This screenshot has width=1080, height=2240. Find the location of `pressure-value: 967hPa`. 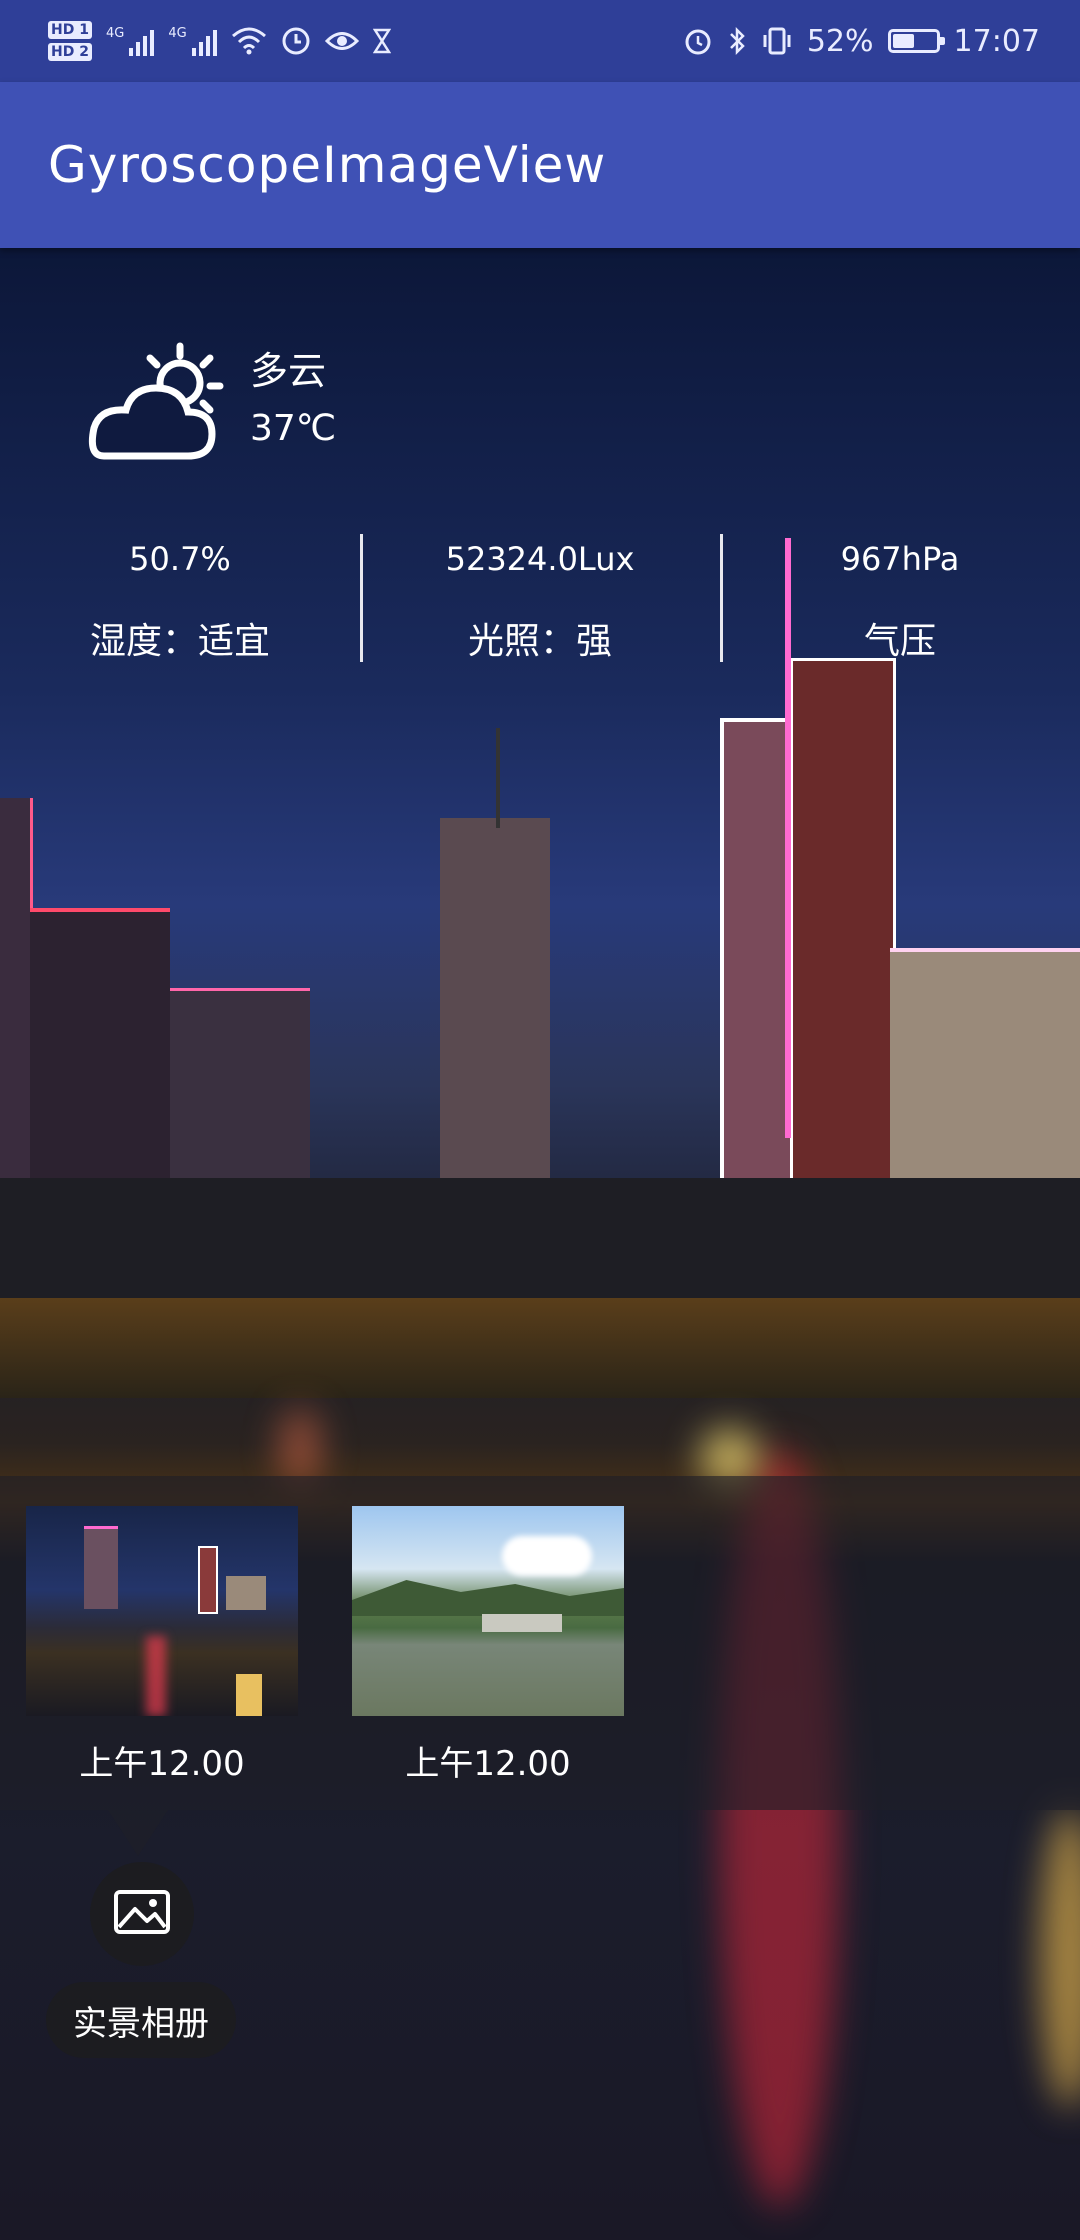

pressure-value: 967hPa is located at coordinates (900, 559).